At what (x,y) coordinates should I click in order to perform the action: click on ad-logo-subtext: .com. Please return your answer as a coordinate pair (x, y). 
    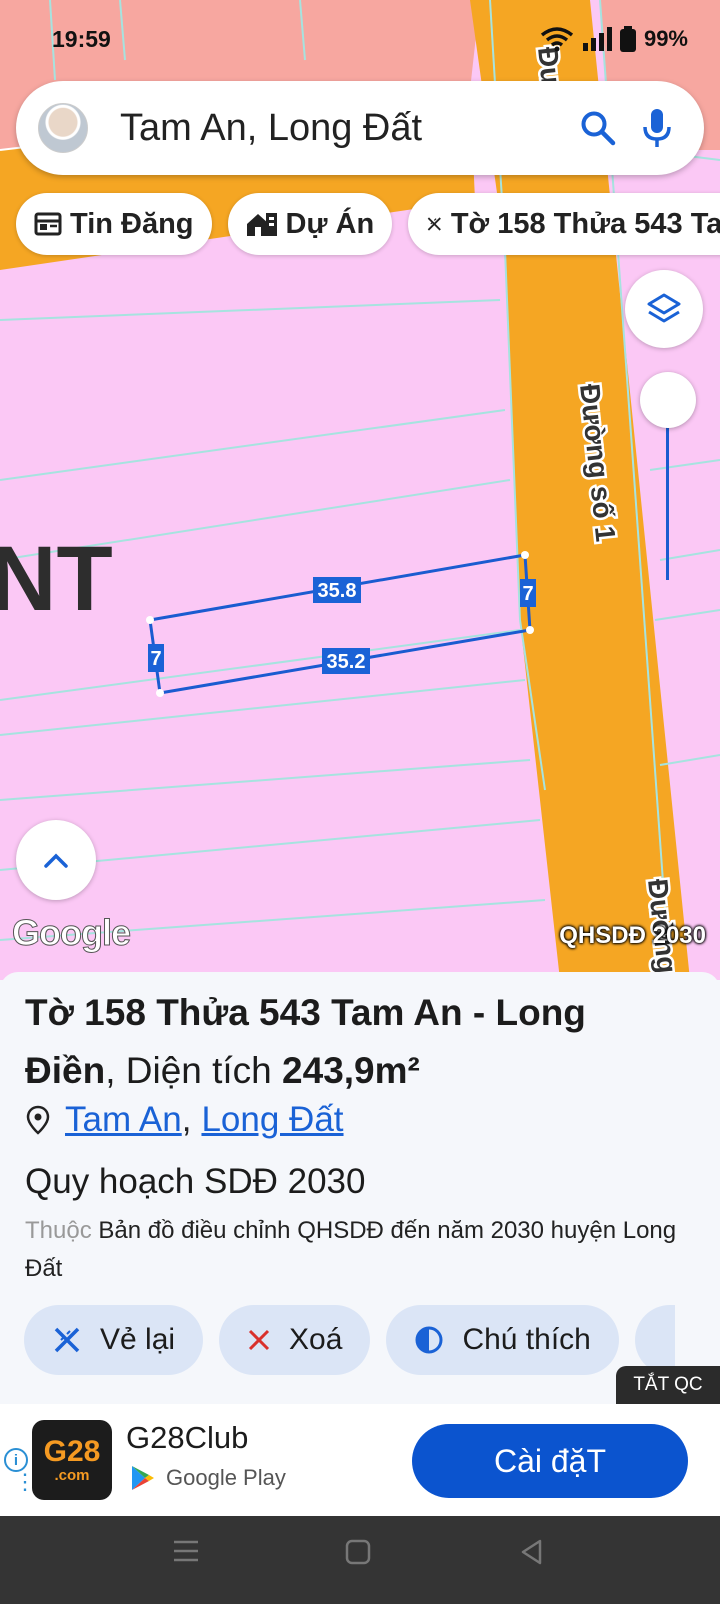
    Looking at the image, I should click on (72, 1475).